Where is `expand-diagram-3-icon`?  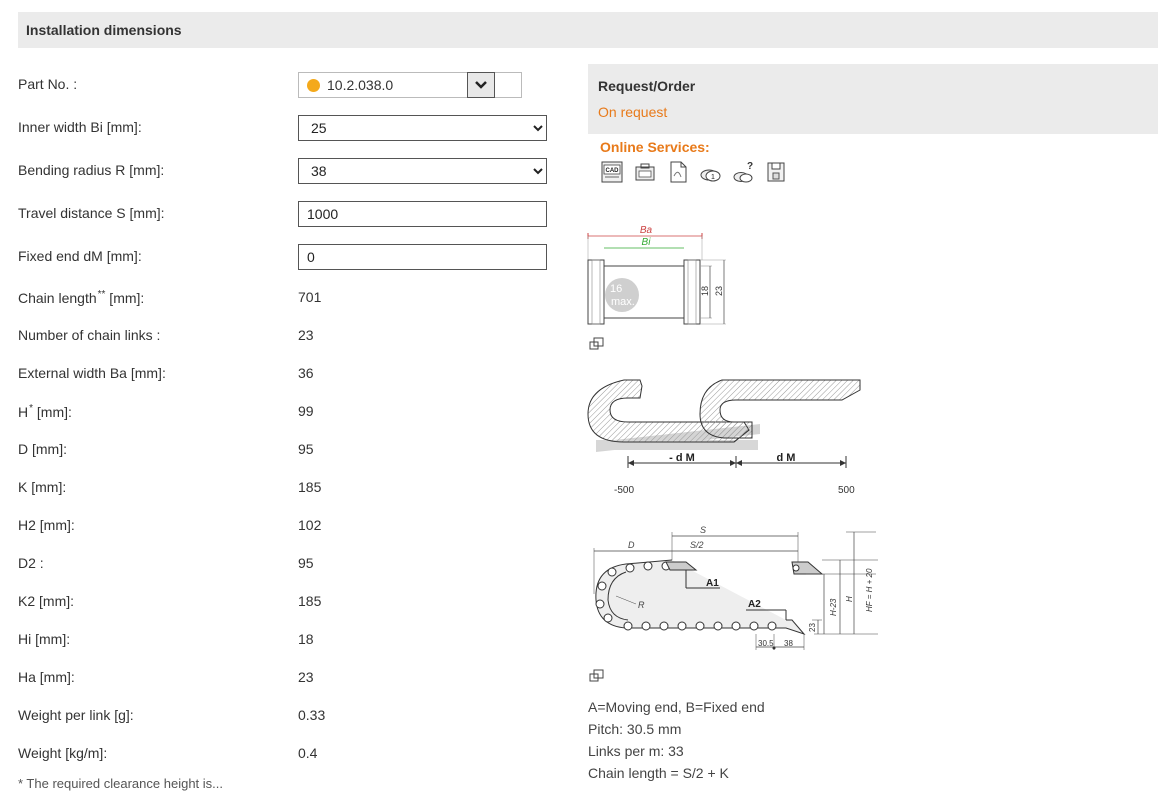 expand-diagram-3-icon is located at coordinates (596, 675).